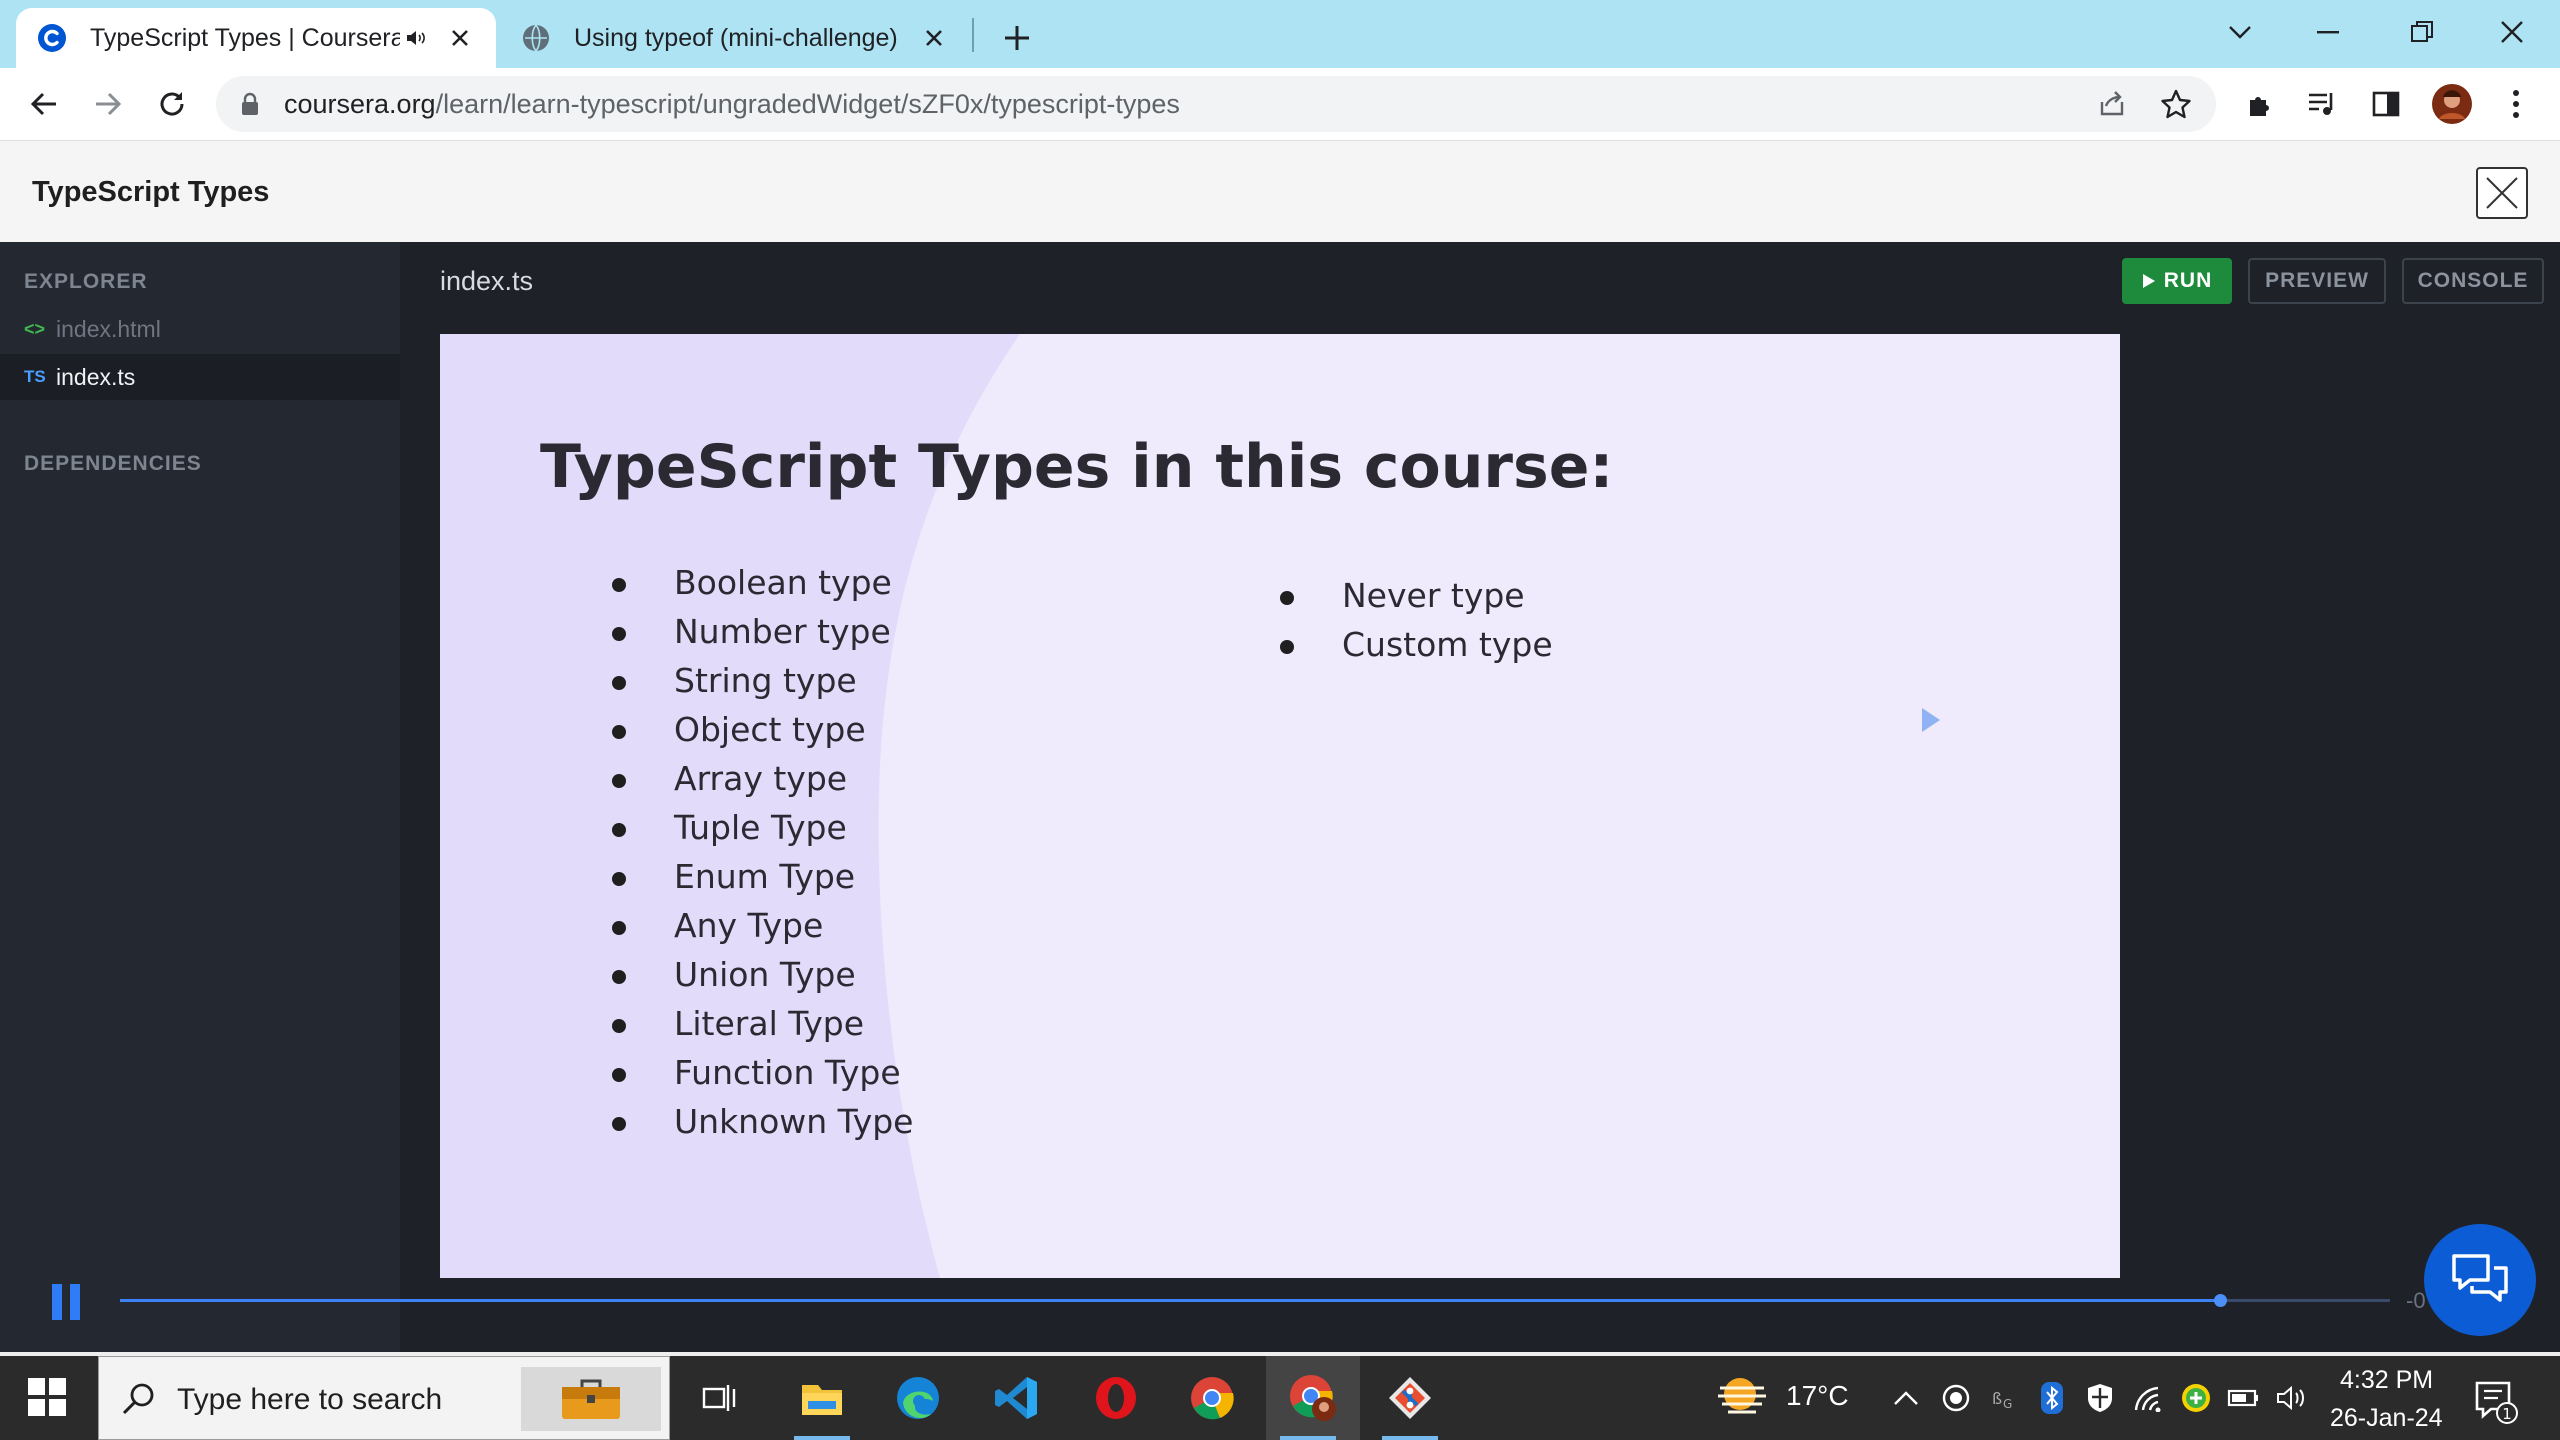  I want to click on chat-bubbles-icon, so click(2480, 1278).